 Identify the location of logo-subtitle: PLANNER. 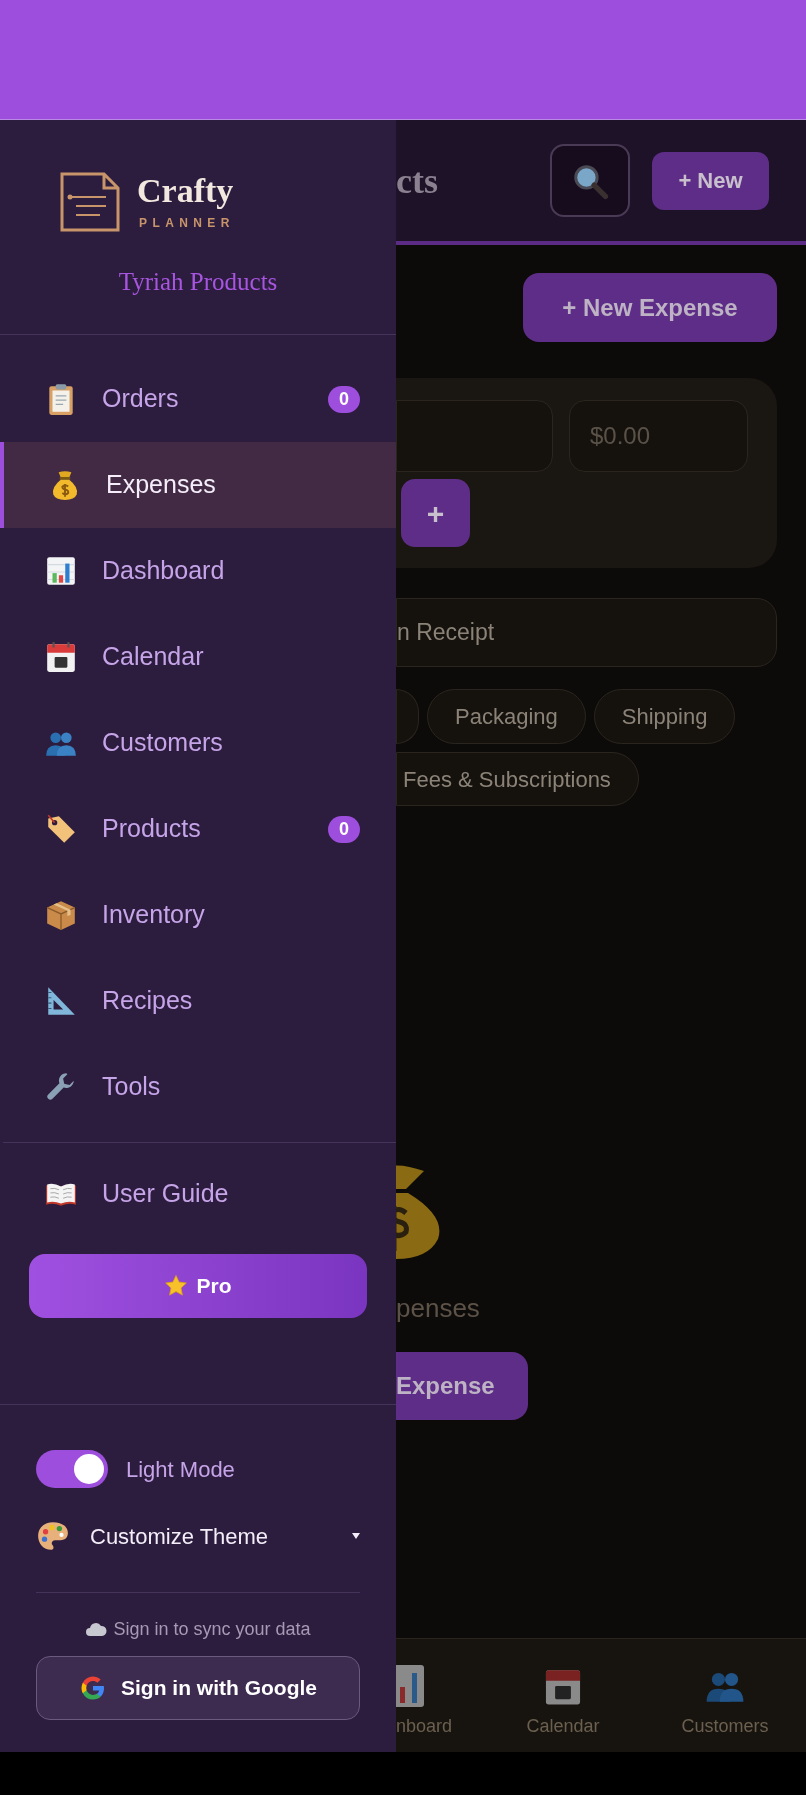
(187, 223).